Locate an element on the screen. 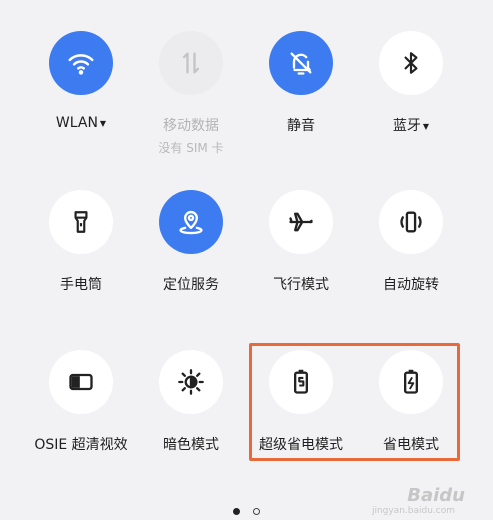 This screenshot has width=493, height=520. tile-bluetooth: 蓝牙 ▼ is located at coordinates (411, 83).